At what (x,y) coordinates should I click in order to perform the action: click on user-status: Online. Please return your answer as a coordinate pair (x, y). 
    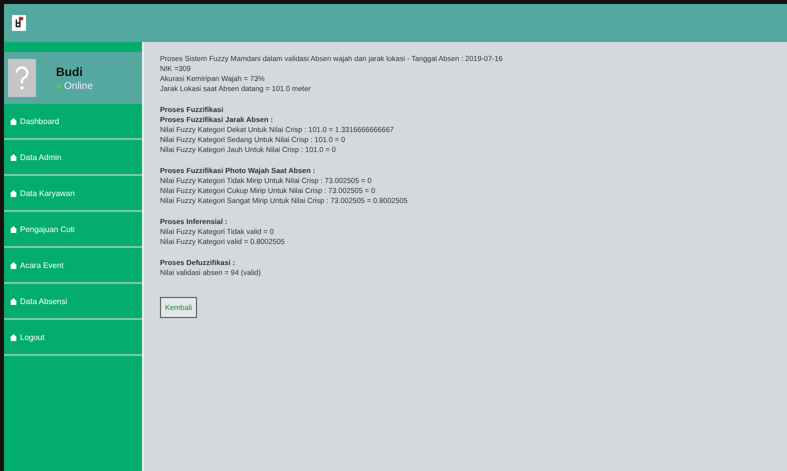
    Looking at the image, I should click on (78, 86).